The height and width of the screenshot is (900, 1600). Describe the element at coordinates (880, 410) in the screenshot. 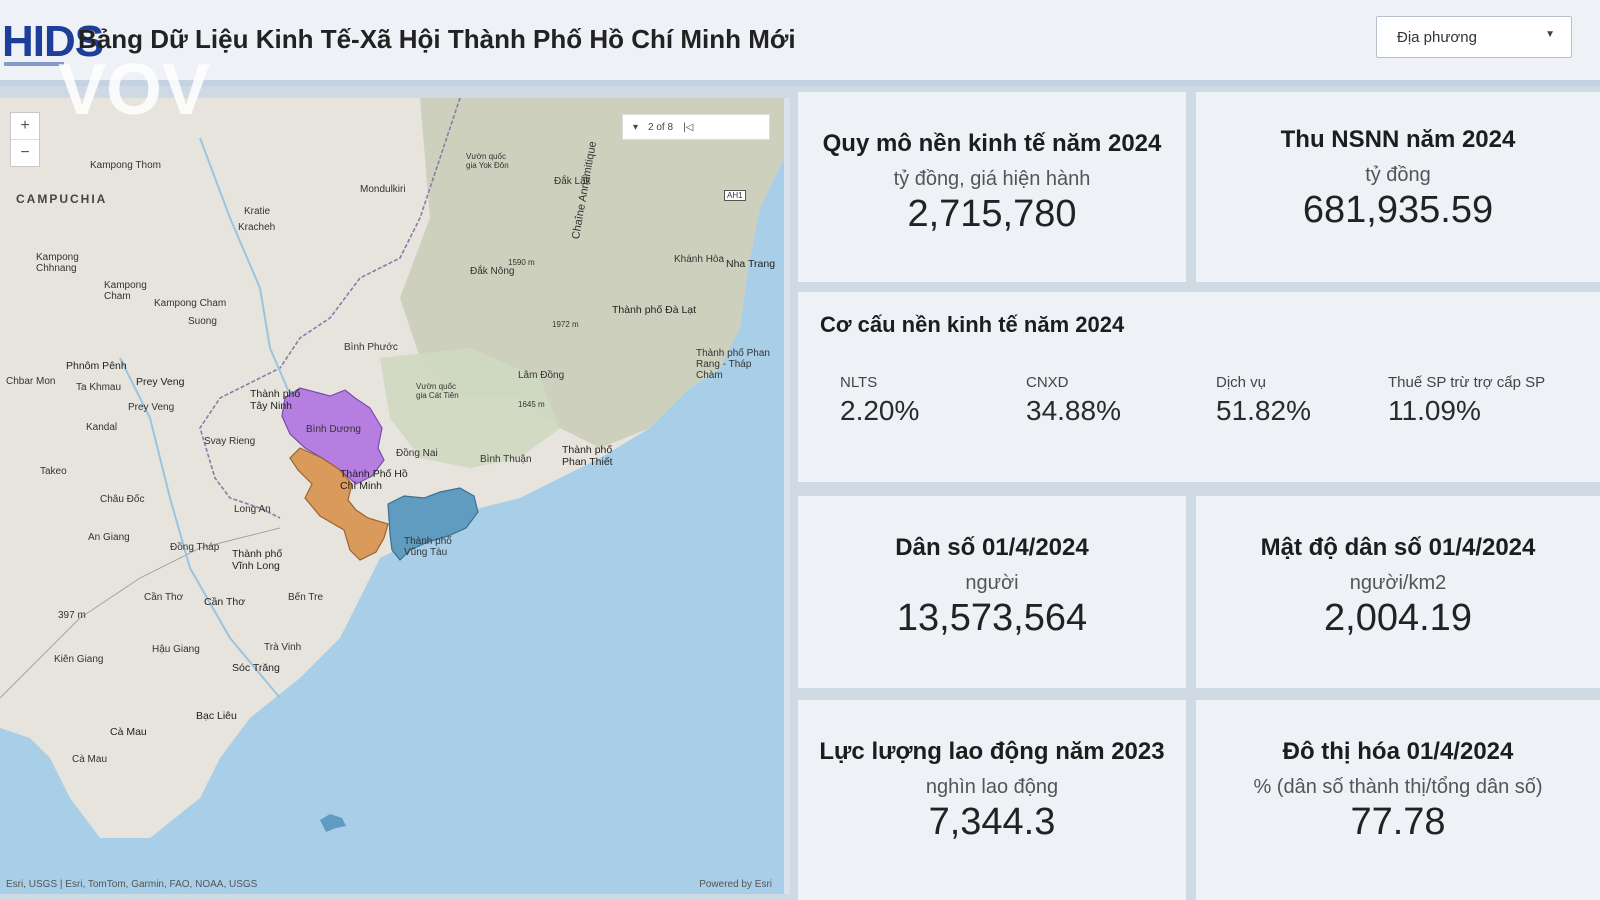

I see `structure-value: 2.20%` at that location.